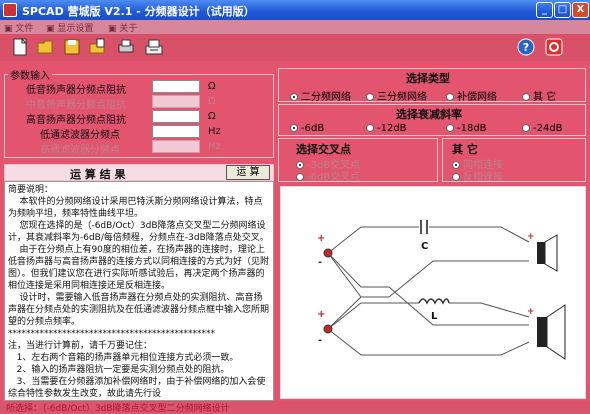  Describe the element at coordinates (307, 128) in the screenshot. I see `slope-option-6db: -6dB` at that location.